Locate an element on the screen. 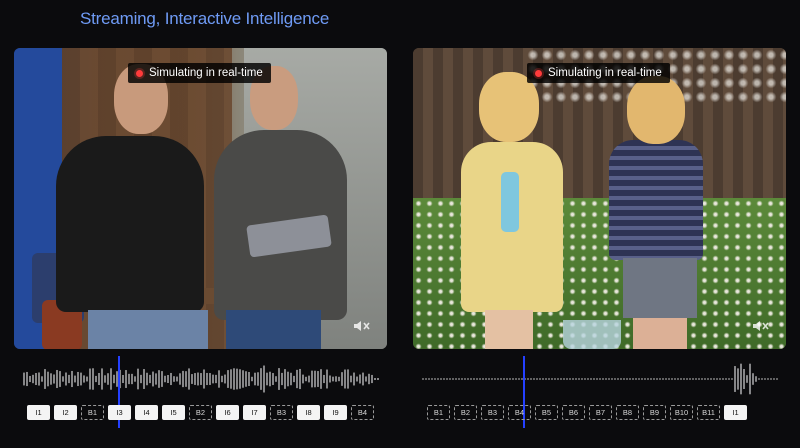 The image size is (800, 448). segment-chip: B9 is located at coordinates (654, 412).